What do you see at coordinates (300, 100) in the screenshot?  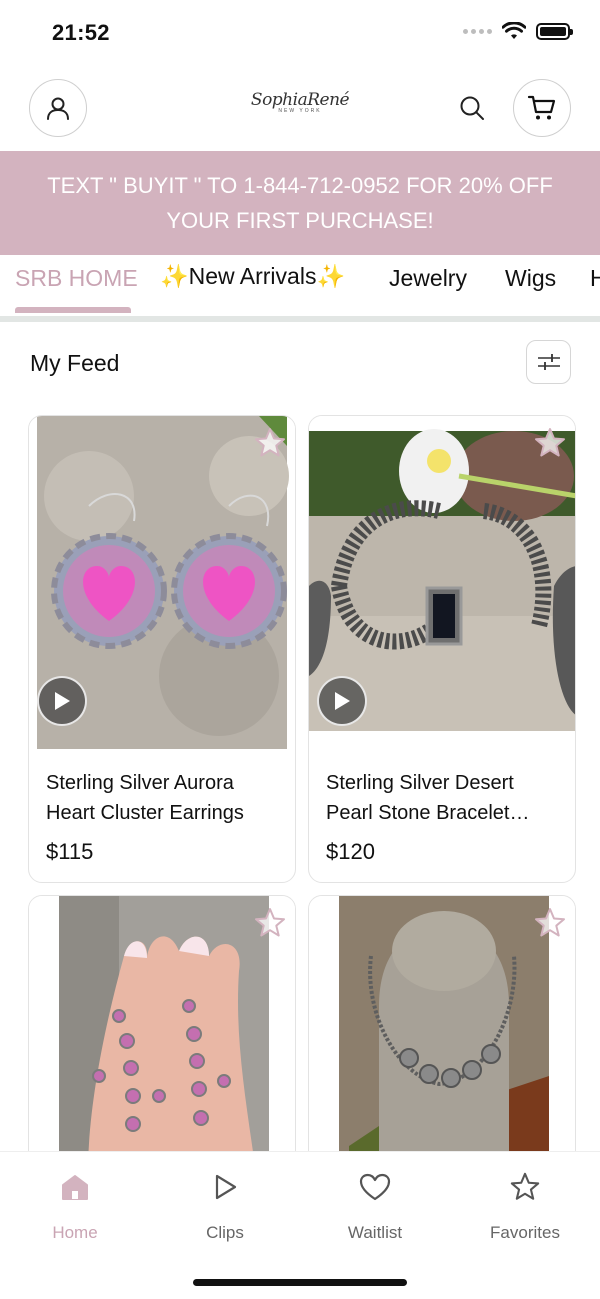 I see `logo-script-text: SophiaRené` at bounding box center [300, 100].